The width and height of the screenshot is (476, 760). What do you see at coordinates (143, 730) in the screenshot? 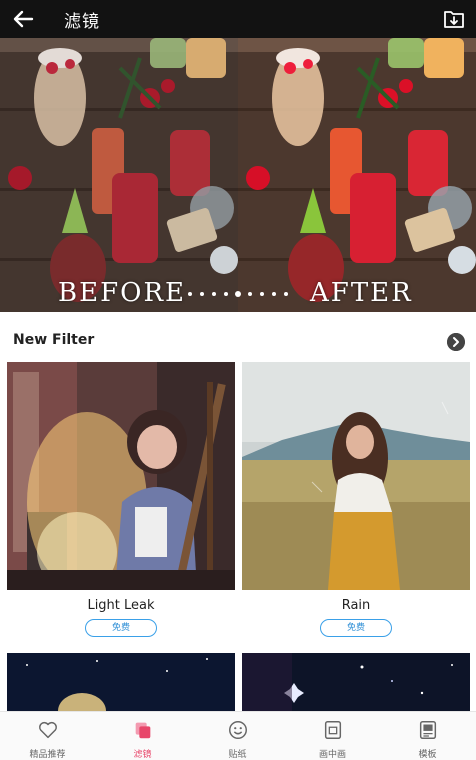
I see `filter-layers-icon` at bounding box center [143, 730].